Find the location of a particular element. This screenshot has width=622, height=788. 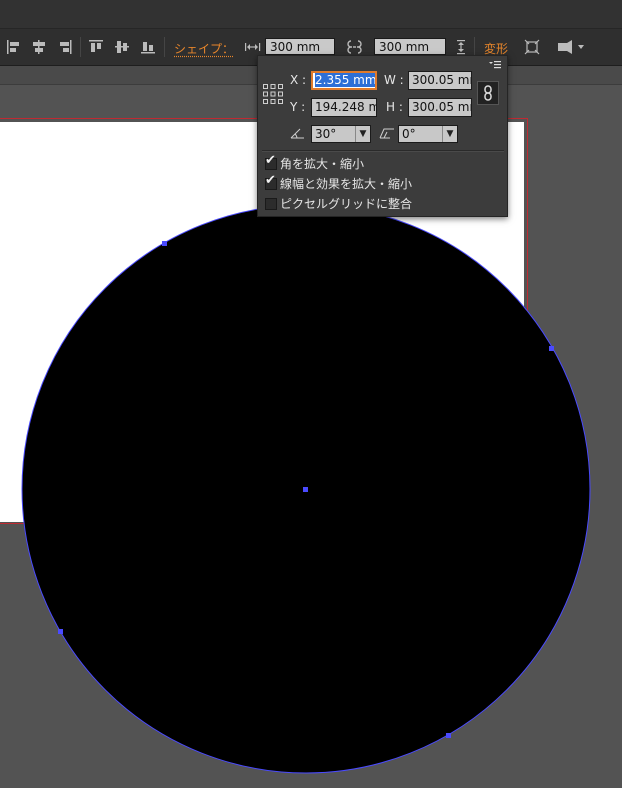

link-proportions-icon is located at coordinates (354, 47).